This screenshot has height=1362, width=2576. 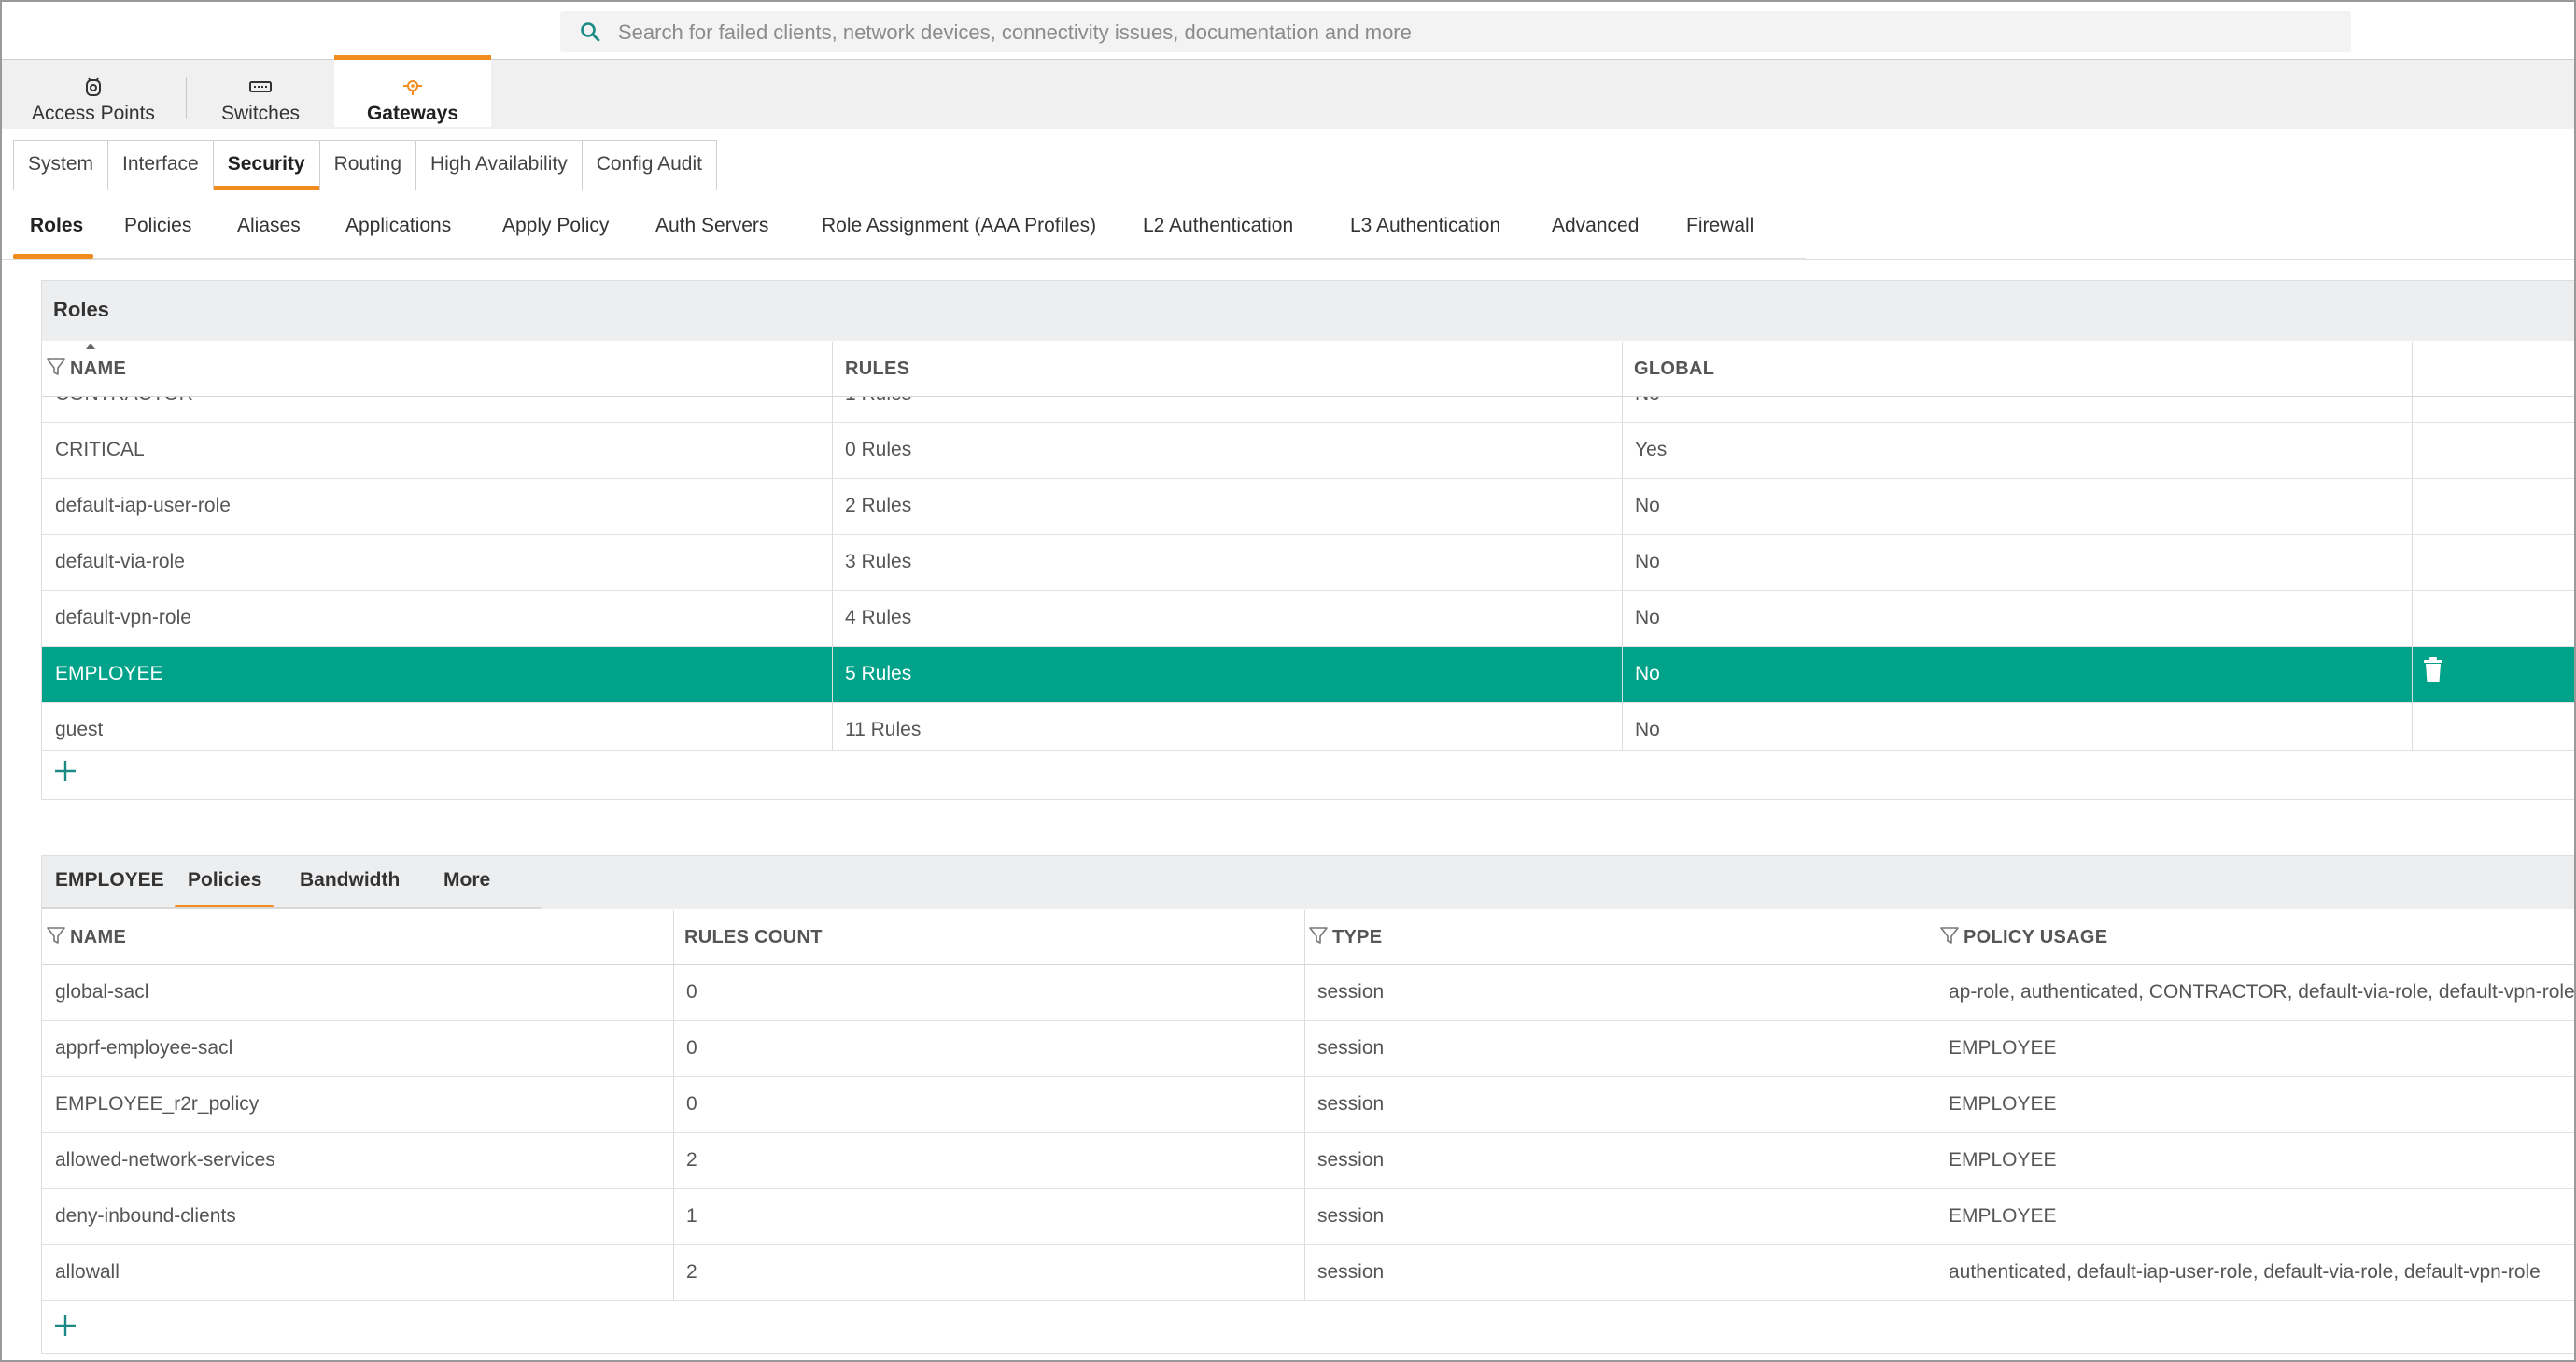 What do you see at coordinates (555, 226) in the screenshot?
I see `tab-apply-policy: Apply Policy` at bounding box center [555, 226].